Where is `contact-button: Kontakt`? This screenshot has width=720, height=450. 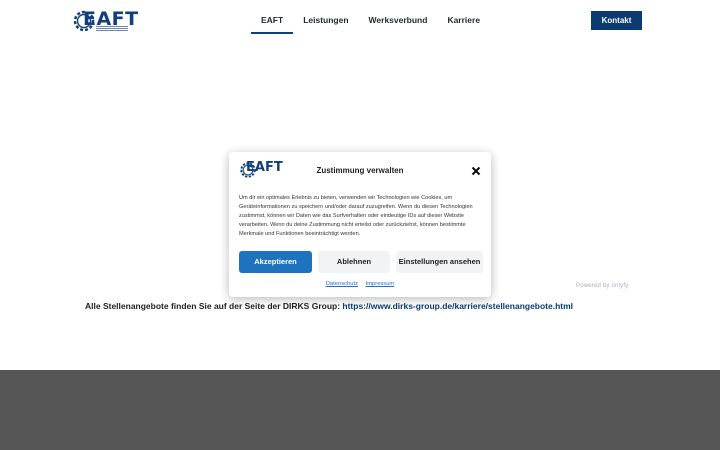 contact-button: Kontakt is located at coordinates (616, 20).